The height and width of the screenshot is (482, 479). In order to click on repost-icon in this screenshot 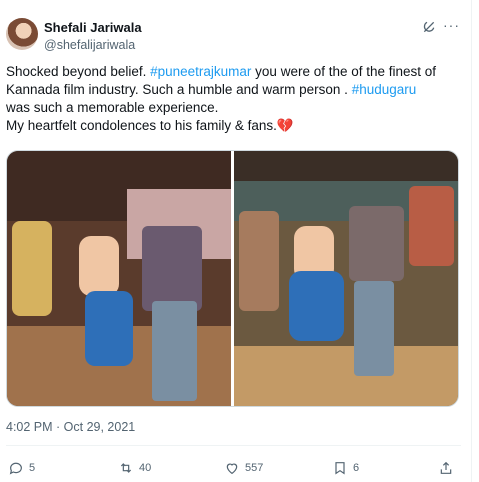, I will do `click(126, 468)`.